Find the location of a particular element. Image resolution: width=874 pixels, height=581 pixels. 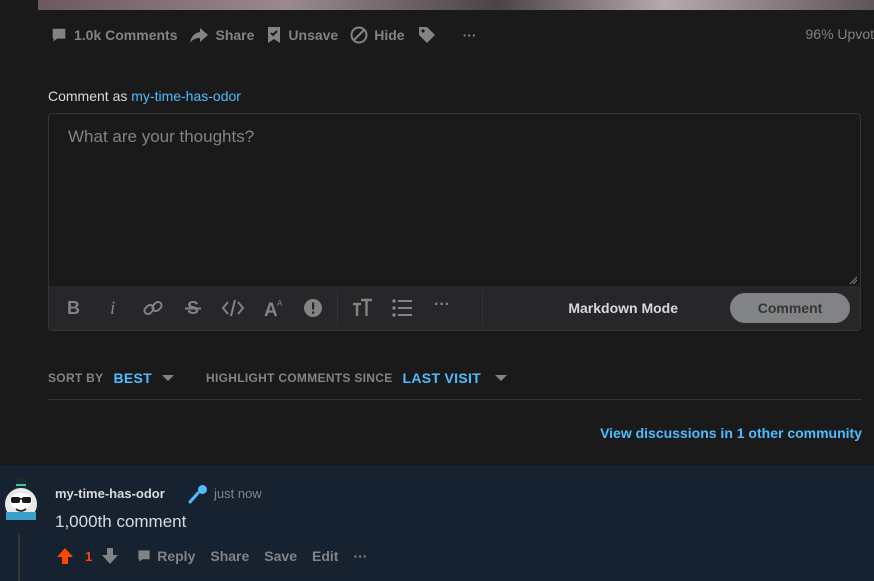

svg-text: B is located at coordinates (73, 308).